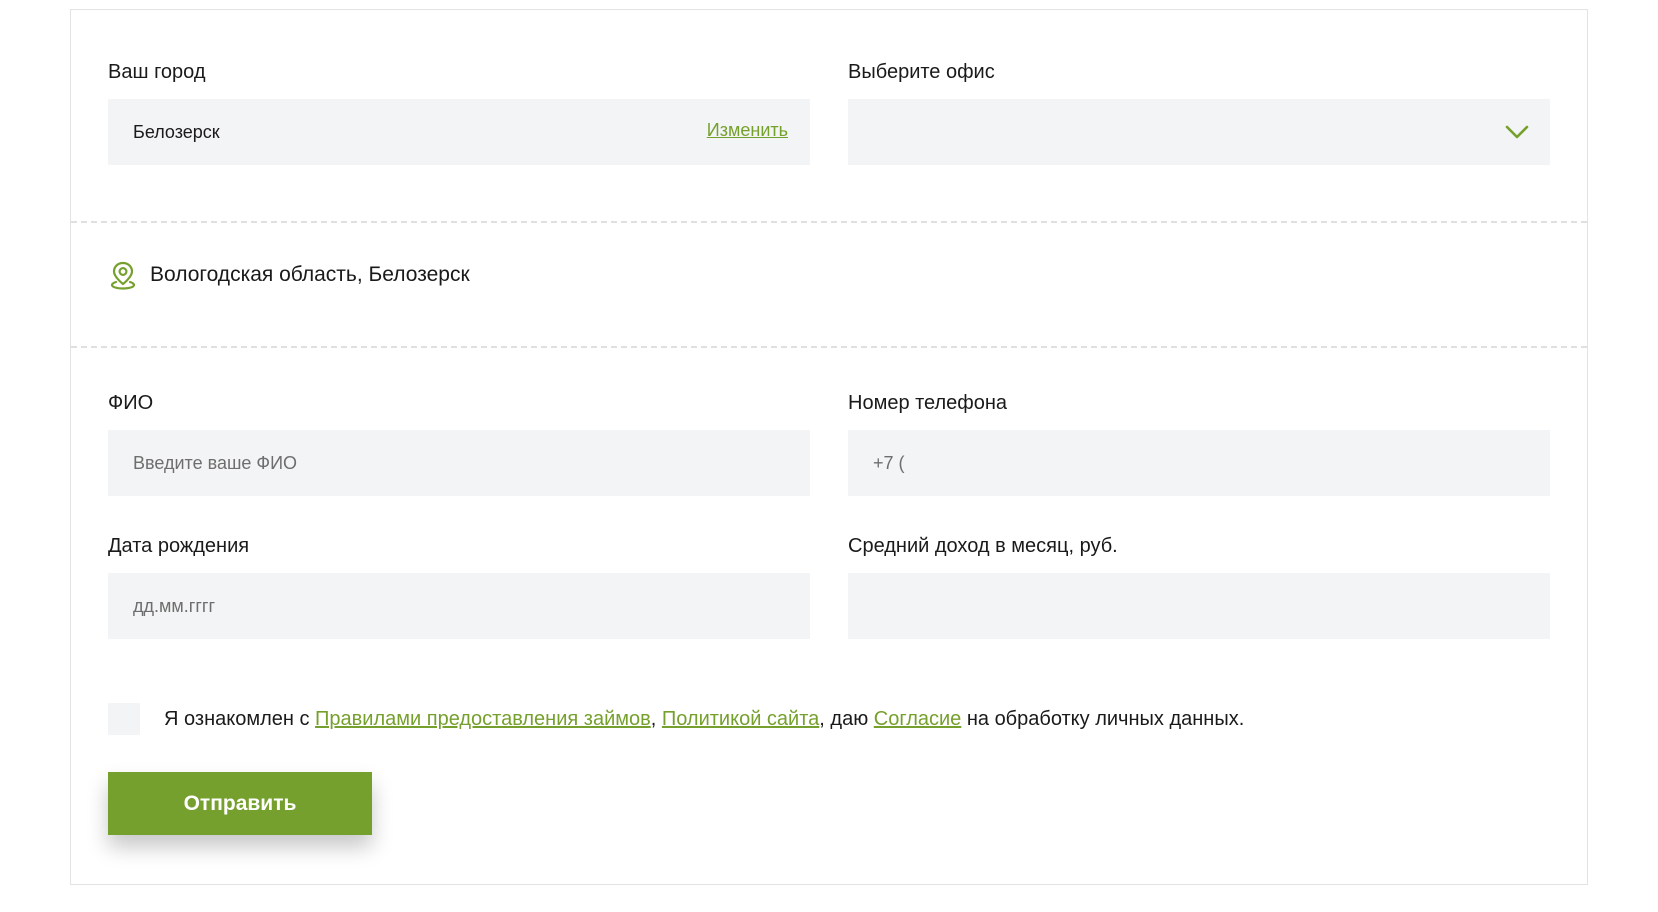 The height and width of the screenshot is (912, 1658). Describe the element at coordinates (179, 546) in the screenshot. I see `birth-label: Дата рождения` at that location.